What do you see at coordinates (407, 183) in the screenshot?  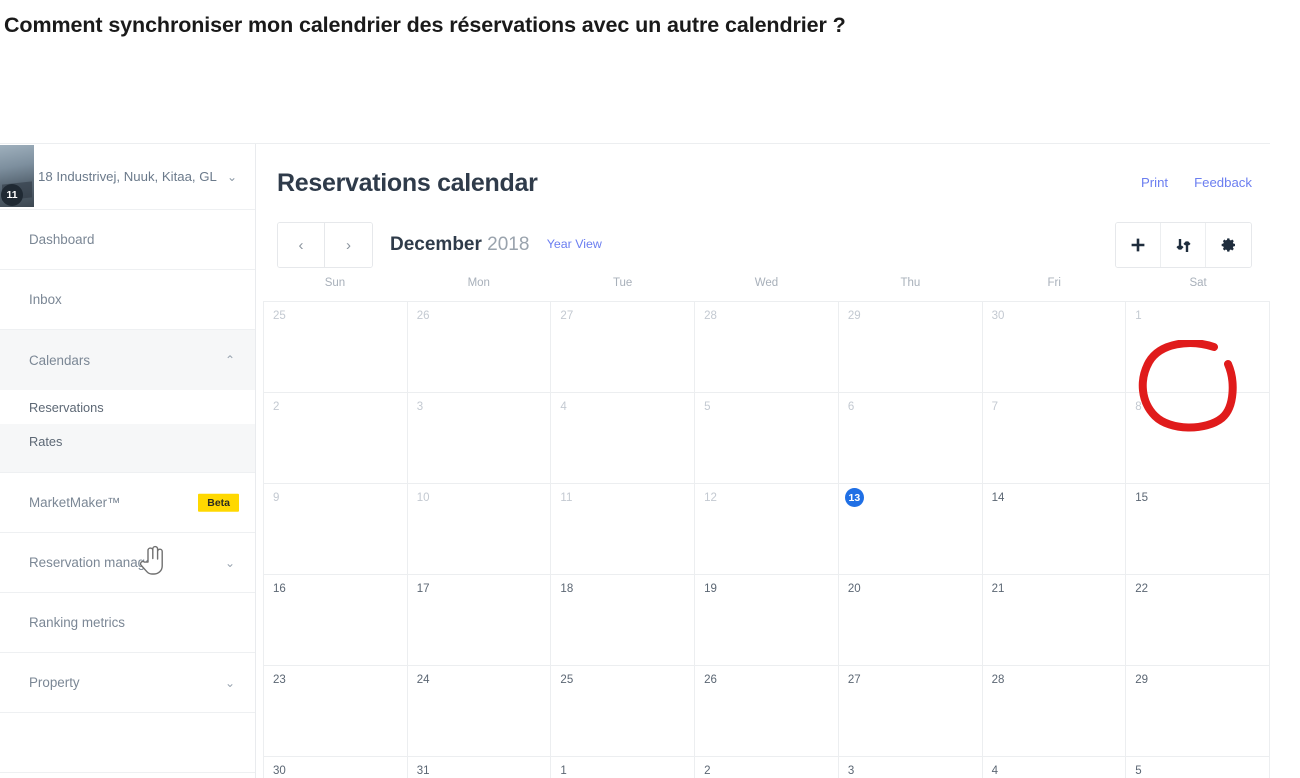 I see `calendar-page-title: Reservations calendar` at bounding box center [407, 183].